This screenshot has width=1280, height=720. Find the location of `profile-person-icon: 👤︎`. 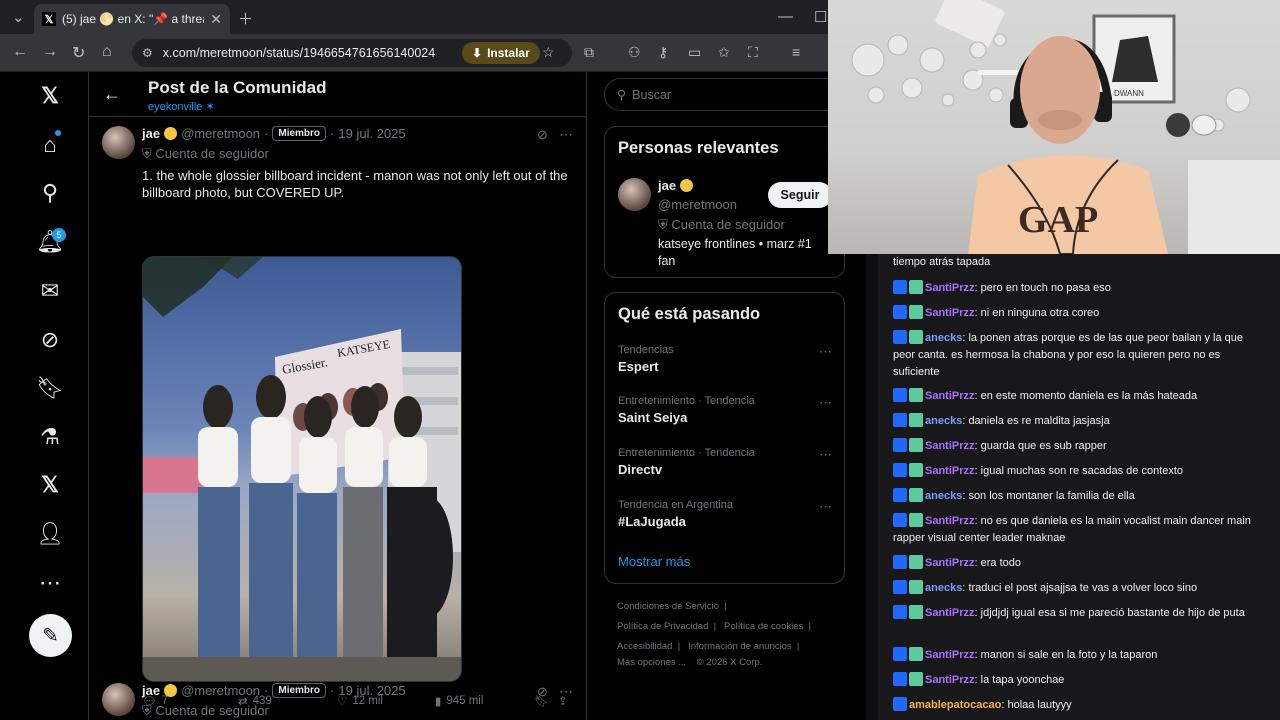

profile-person-icon: 👤︎ is located at coordinates (50, 534).